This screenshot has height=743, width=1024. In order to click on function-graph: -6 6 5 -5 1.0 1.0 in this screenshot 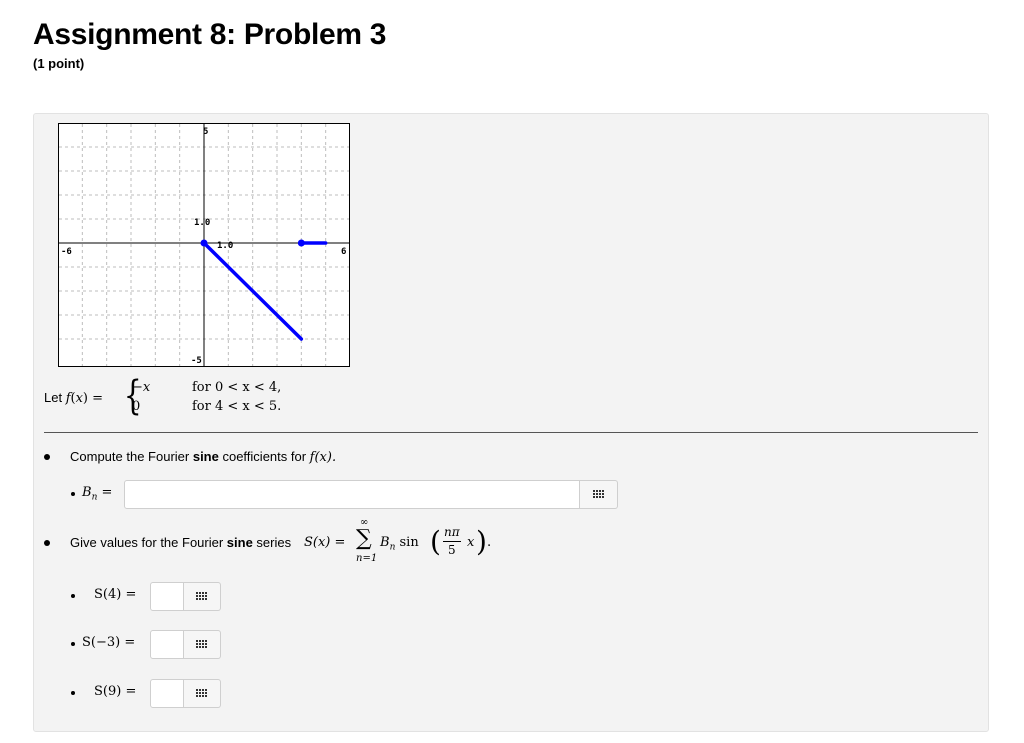, I will do `click(204, 245)`.